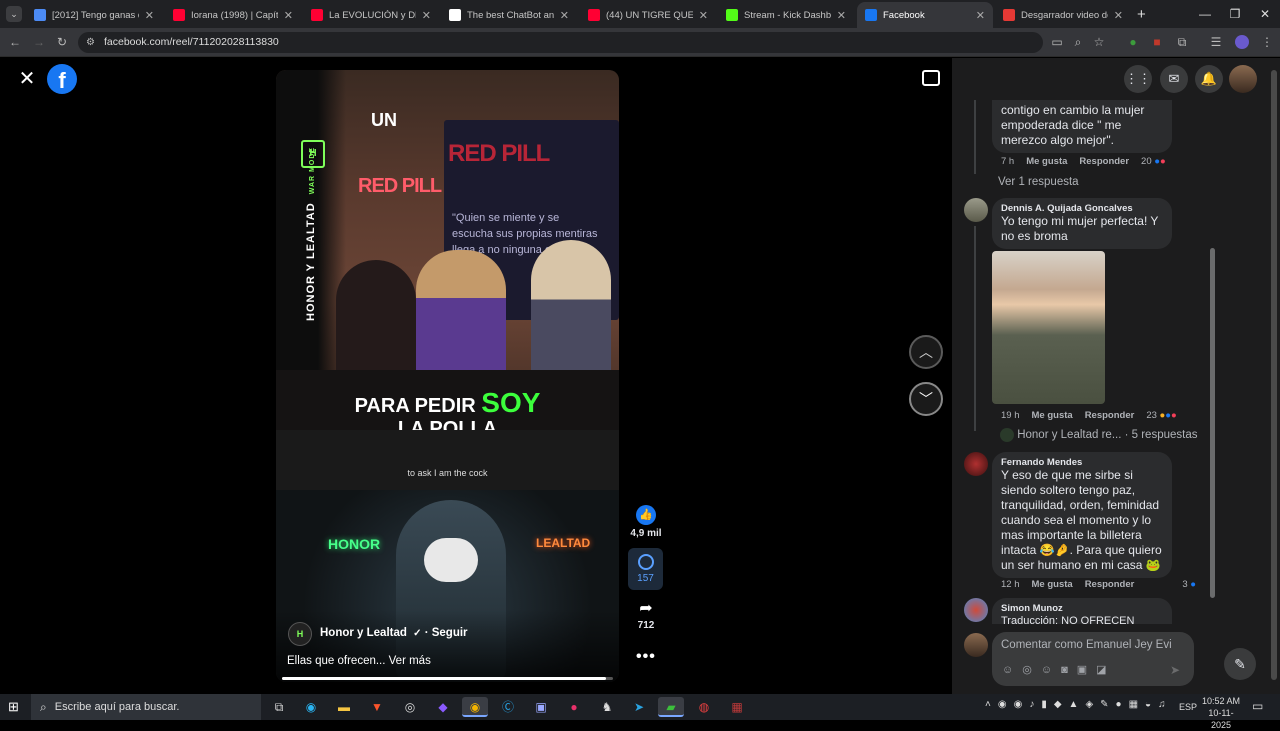 The image size is (1280, 731). What do you see at coordinates (1012, 670) in the screenshot?
I see `avatar-sticker-icon: ☺` at bounding box center [1012, 670].